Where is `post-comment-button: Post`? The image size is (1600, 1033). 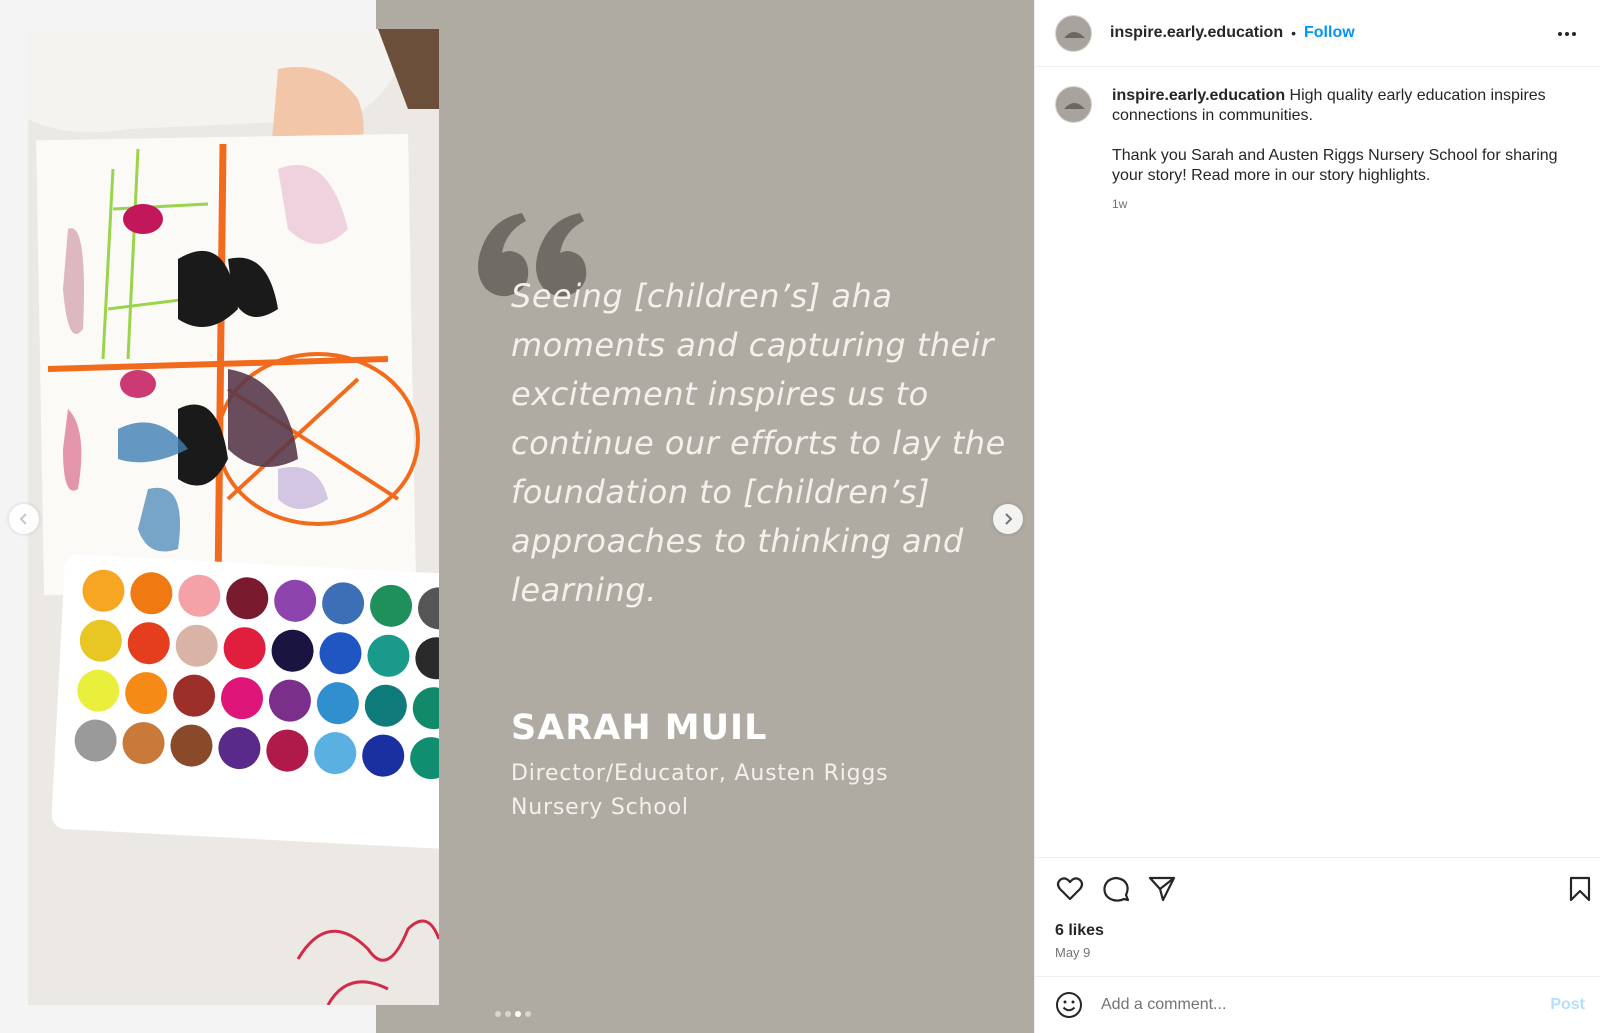 post-comment-button: Post is located at coordinates (1567, 1005).